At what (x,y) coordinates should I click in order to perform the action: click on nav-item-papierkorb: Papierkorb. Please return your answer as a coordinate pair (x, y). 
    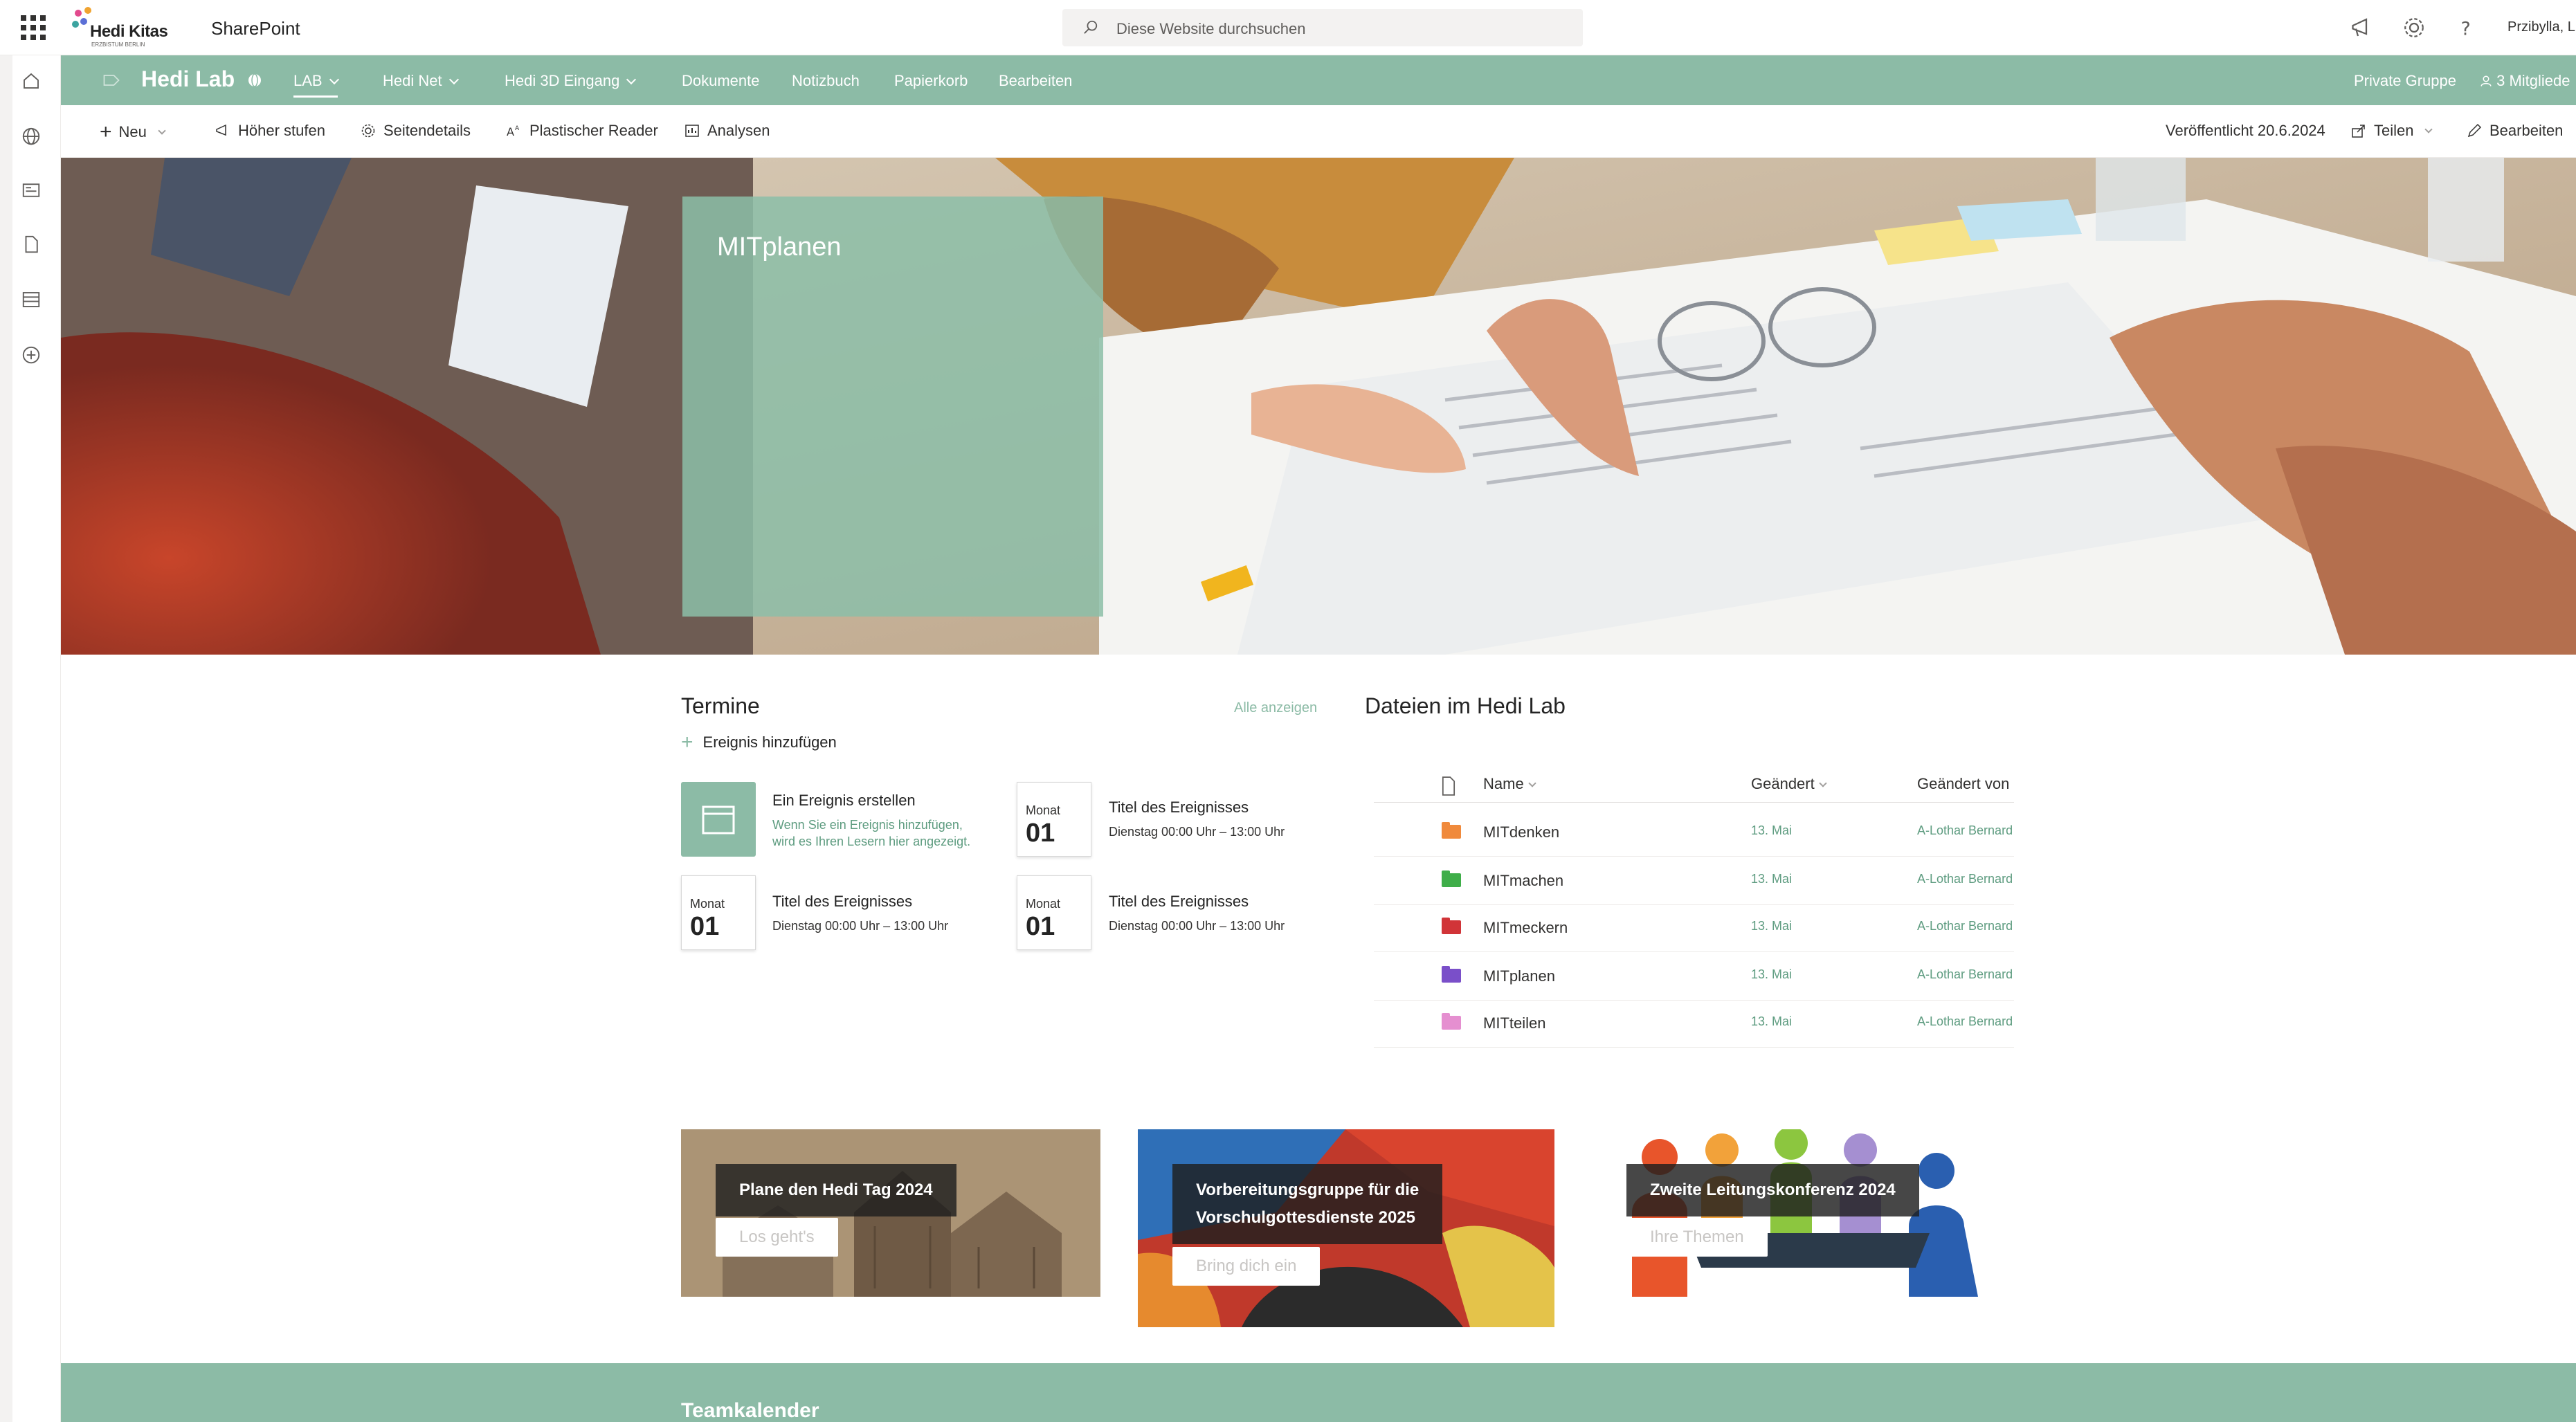
    Looking at the image, I should click on (931, 81).